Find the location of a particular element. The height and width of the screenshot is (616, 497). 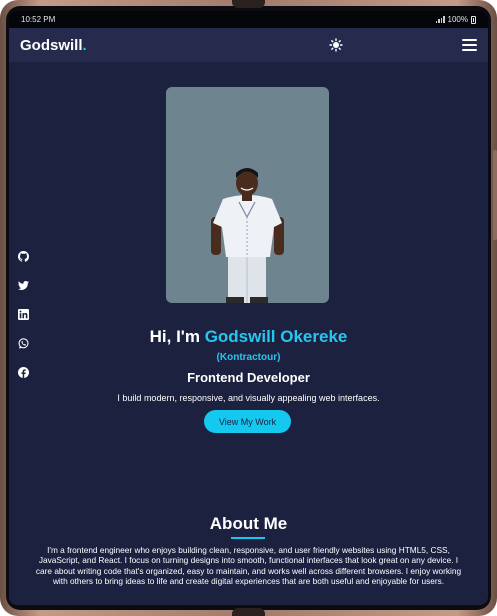

status-time: 10:52 PM is located at coordinates (38, 19).